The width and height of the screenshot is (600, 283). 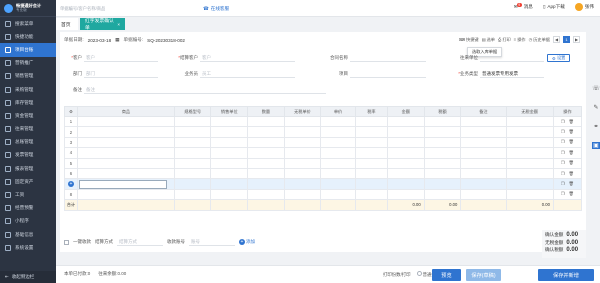 What do you see at coordinates (323, 142) in the screenshot?
I see `table-row: 3 ❐ 🗑` at bounding box center [323, 142].